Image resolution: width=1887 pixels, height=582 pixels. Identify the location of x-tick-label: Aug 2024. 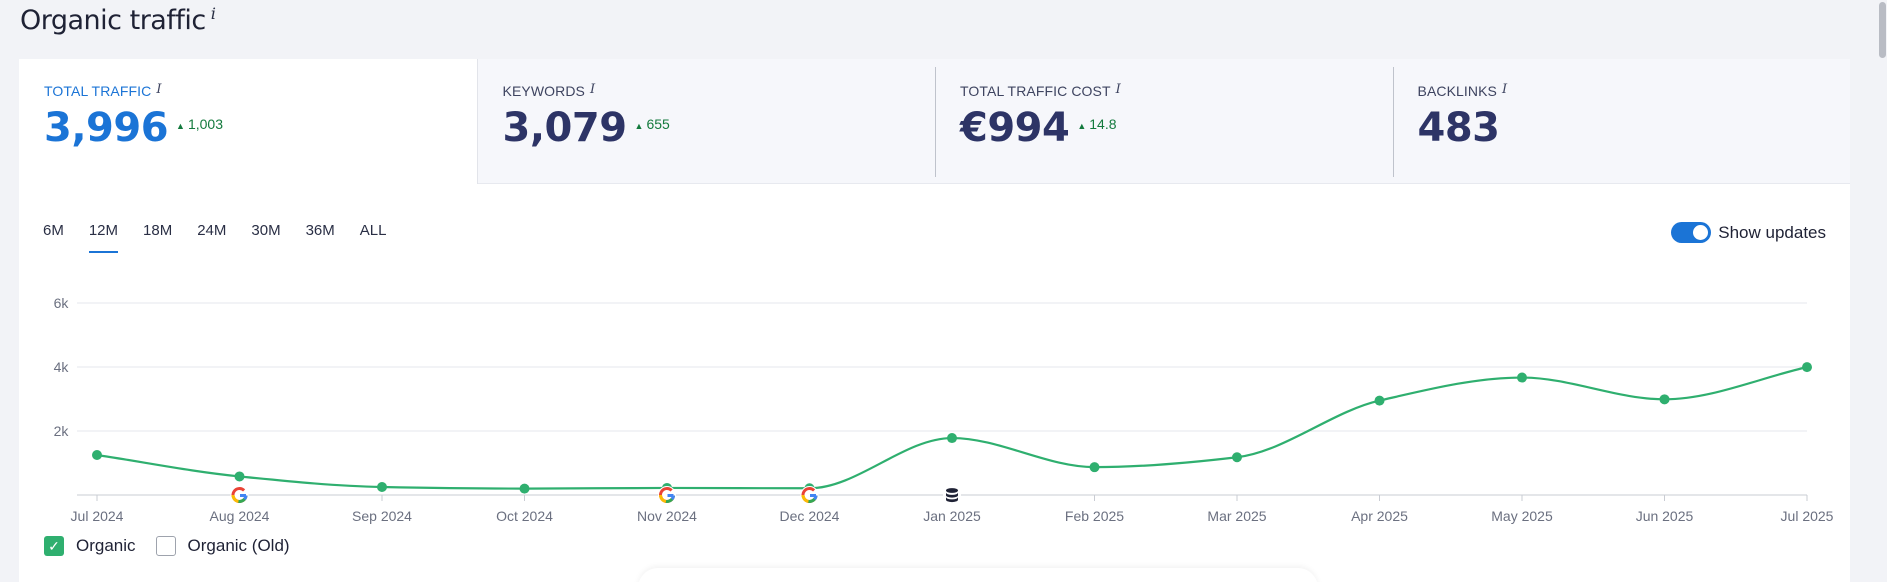
(240, 516).